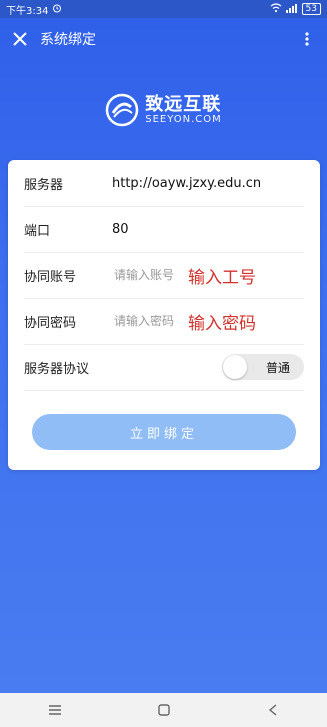  What do you see at coordinates (164, 229) in the screenshot?
I see `port-row: 端口 80` at bounding box center [164, 229].